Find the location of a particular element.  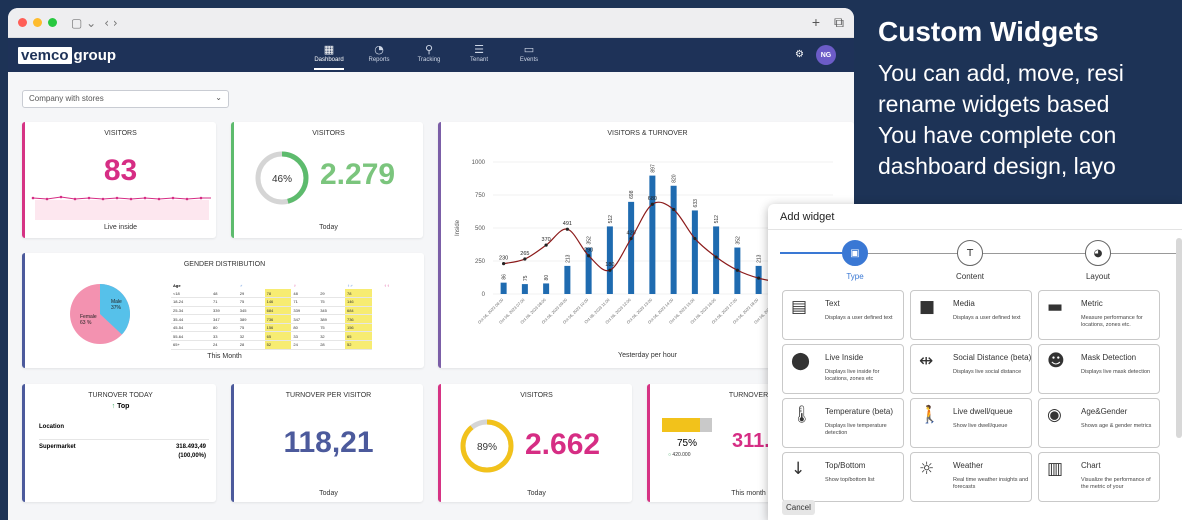

svg-text: 63 % is located at coordinates (86, 323).